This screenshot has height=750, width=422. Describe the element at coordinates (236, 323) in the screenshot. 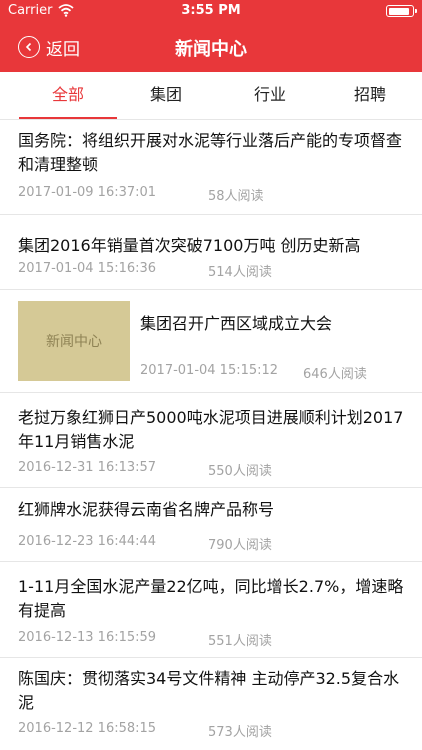

I see `news-title: 集团召开广西区域成立大会` at that location.